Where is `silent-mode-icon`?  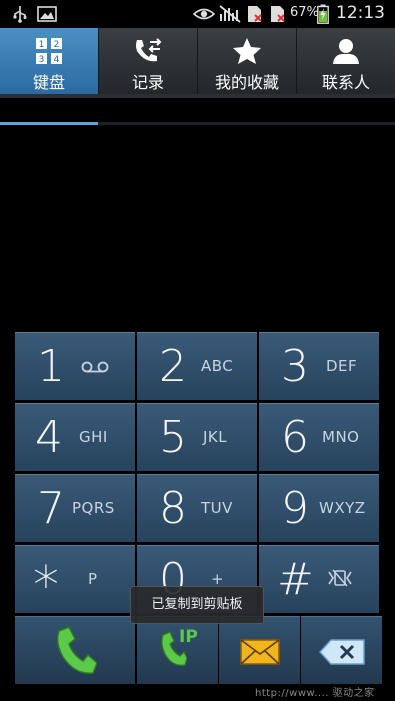 silent-mode-icon is located at coordinates (340, 580).